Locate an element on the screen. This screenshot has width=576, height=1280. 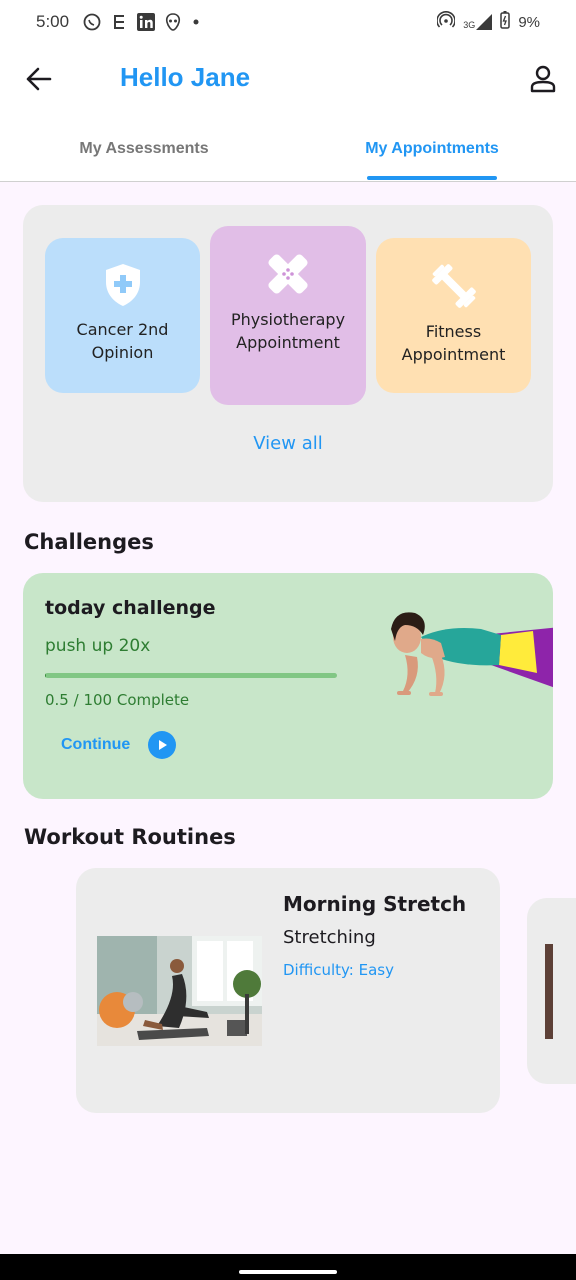
dot-icon is located at coordinates (196, 22).